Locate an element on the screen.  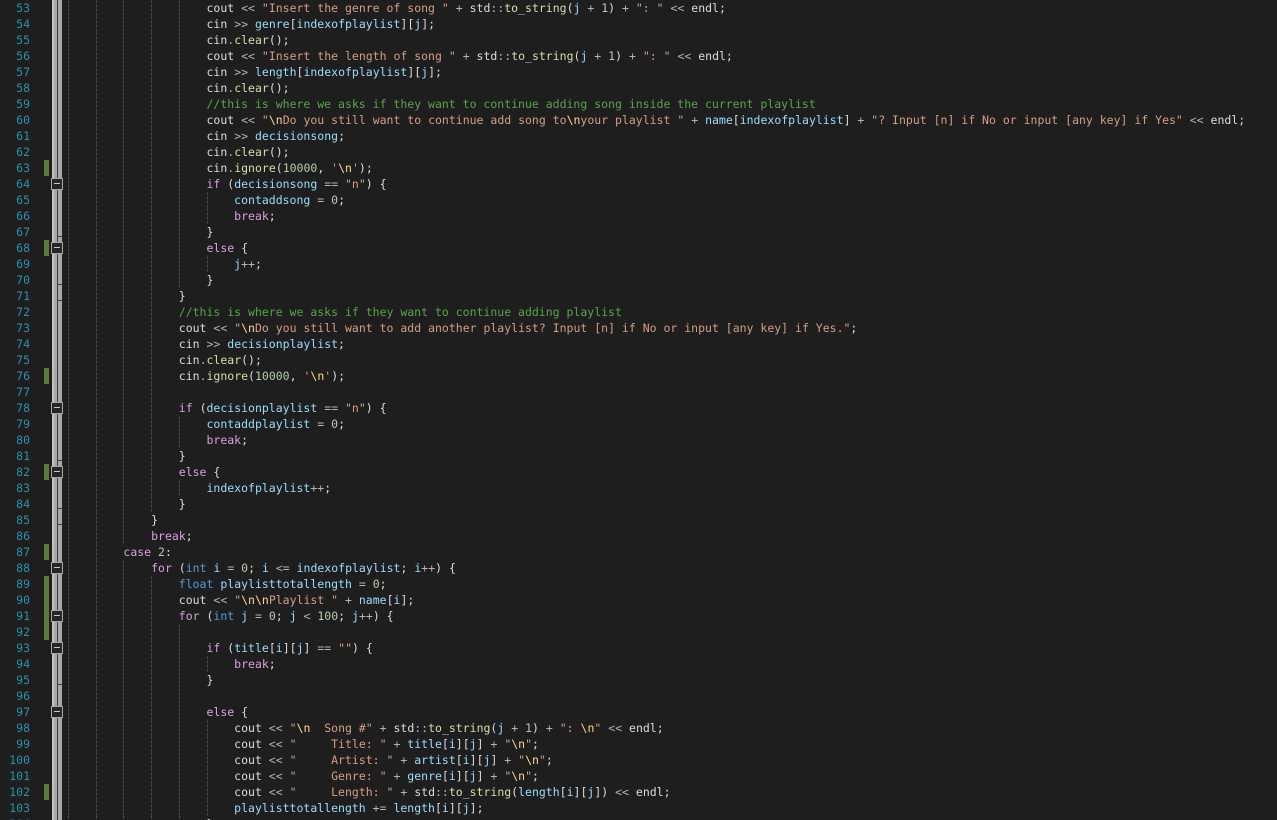
line-number: 77 is located at coordinates (15, 392).